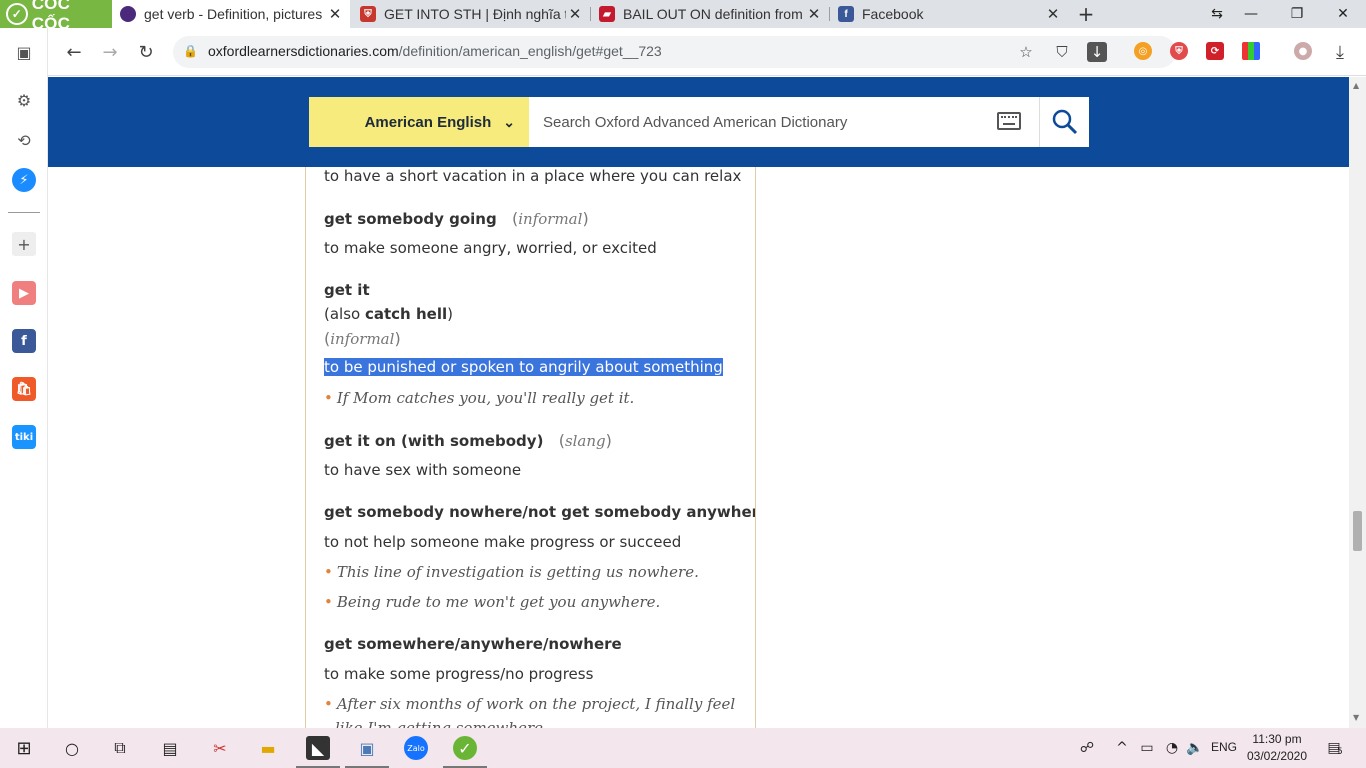 Image resolution: width=1366 pixels, height=768 pixels. I want to click on scroll-up-icon: ▲, so click(1356, 85).